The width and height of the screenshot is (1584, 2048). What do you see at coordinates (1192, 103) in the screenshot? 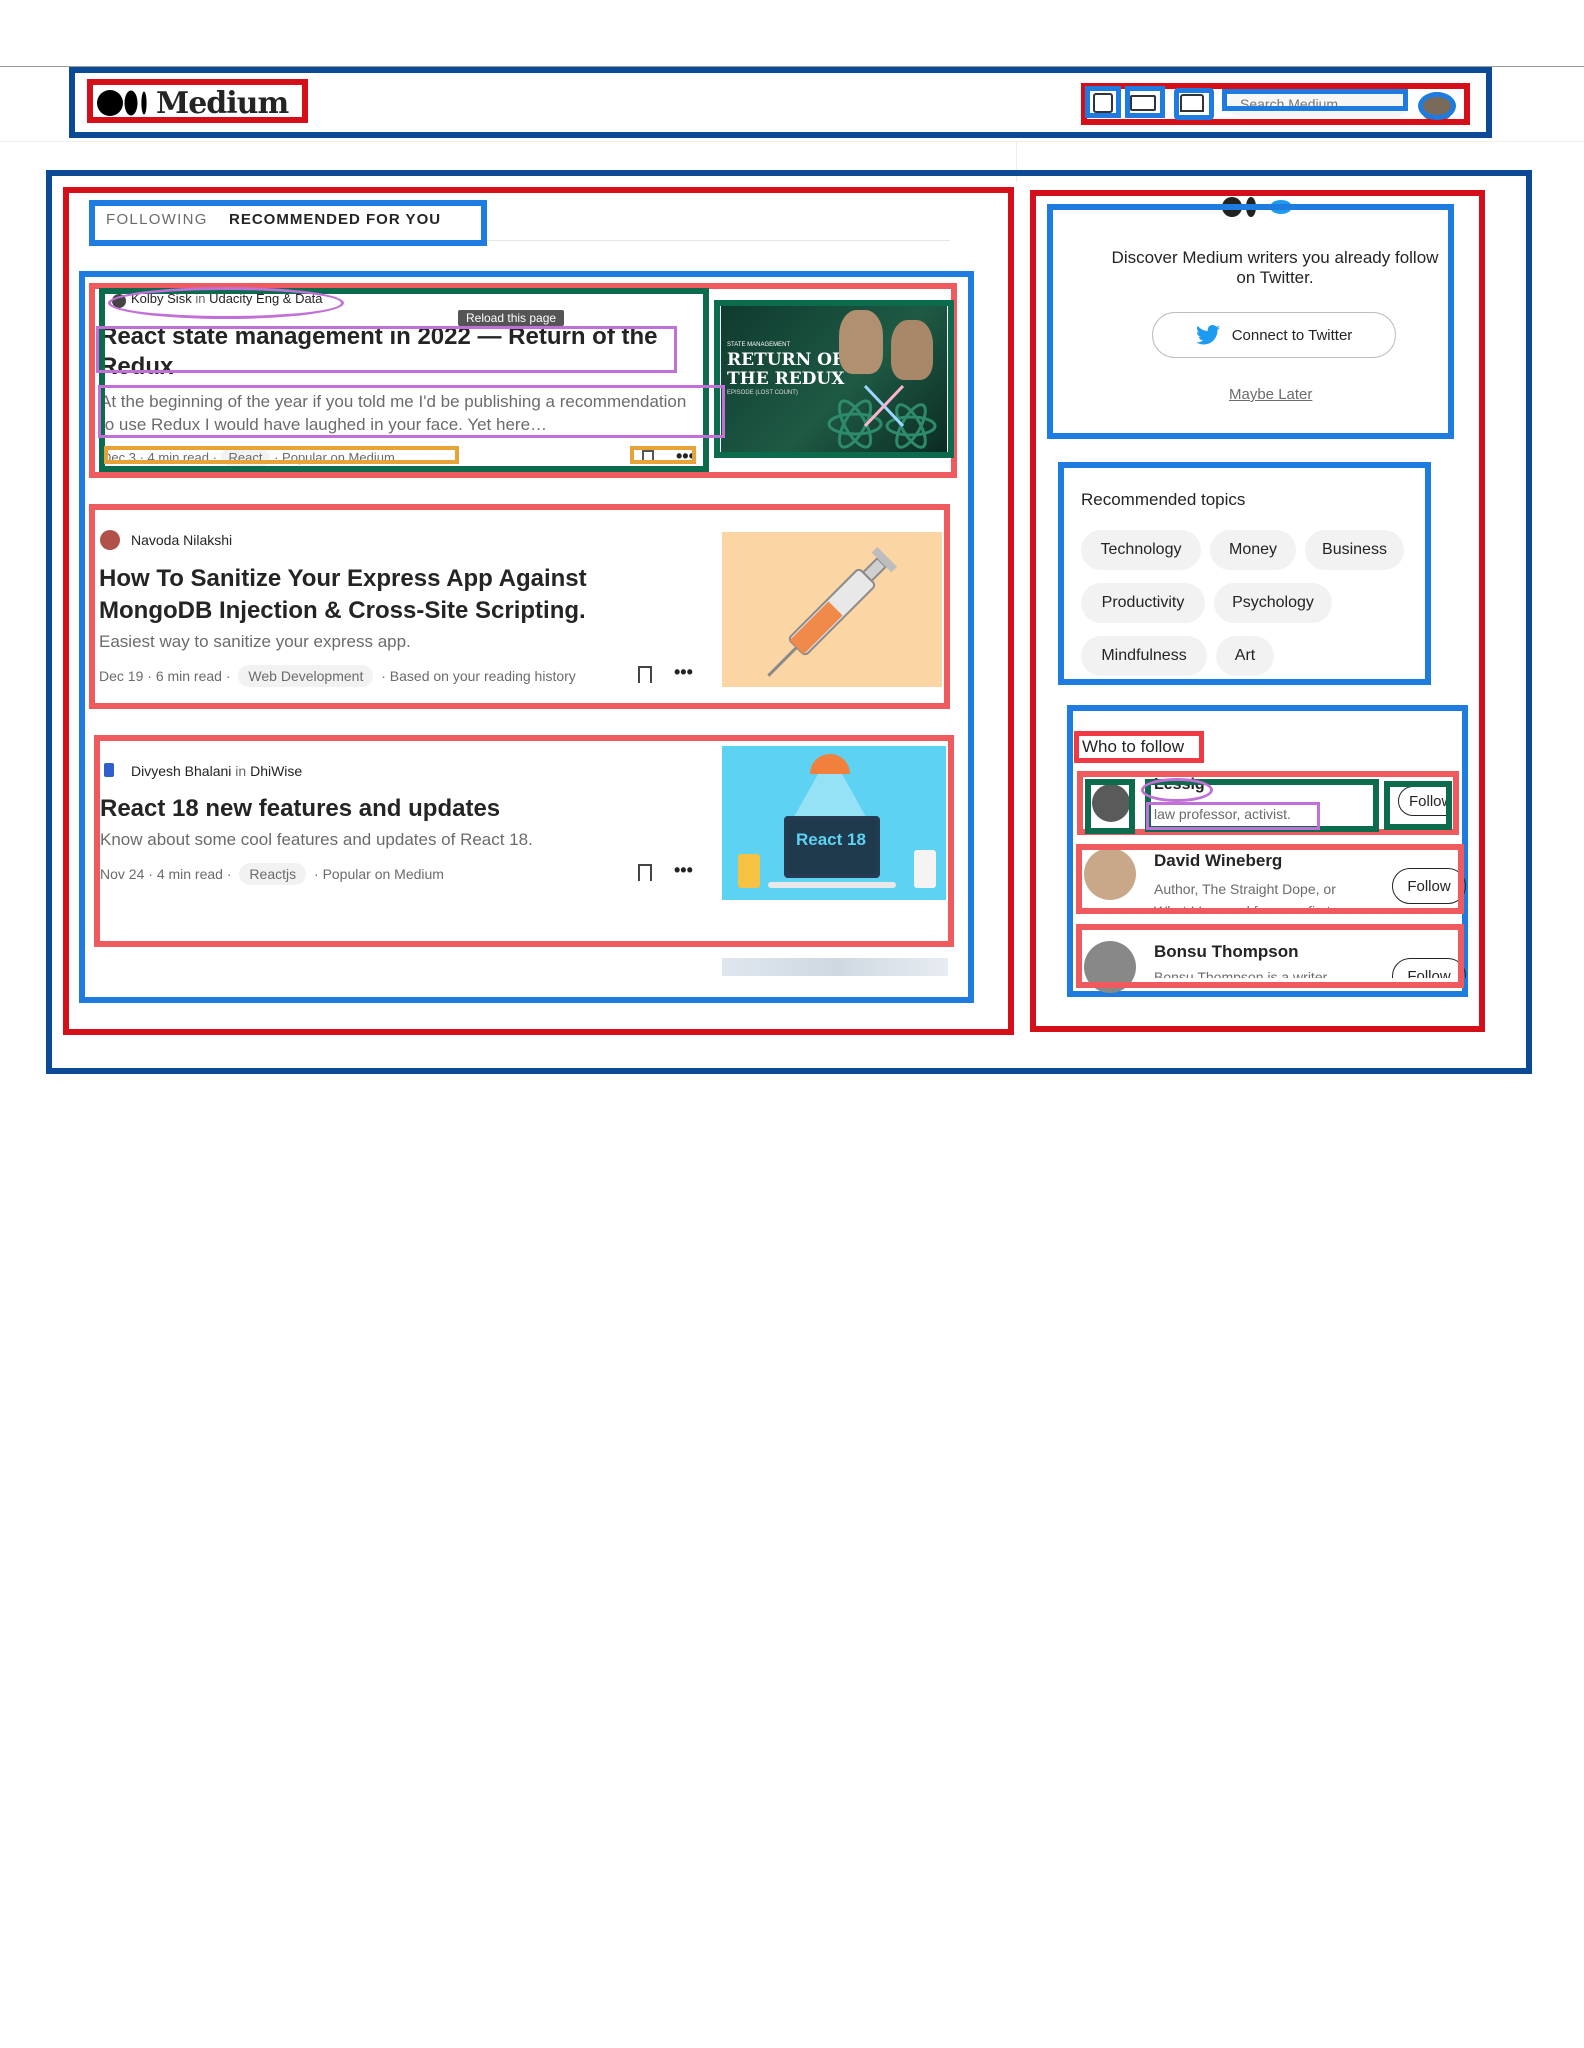
I see `notifications-icon` at bounding box center [1192, 103].